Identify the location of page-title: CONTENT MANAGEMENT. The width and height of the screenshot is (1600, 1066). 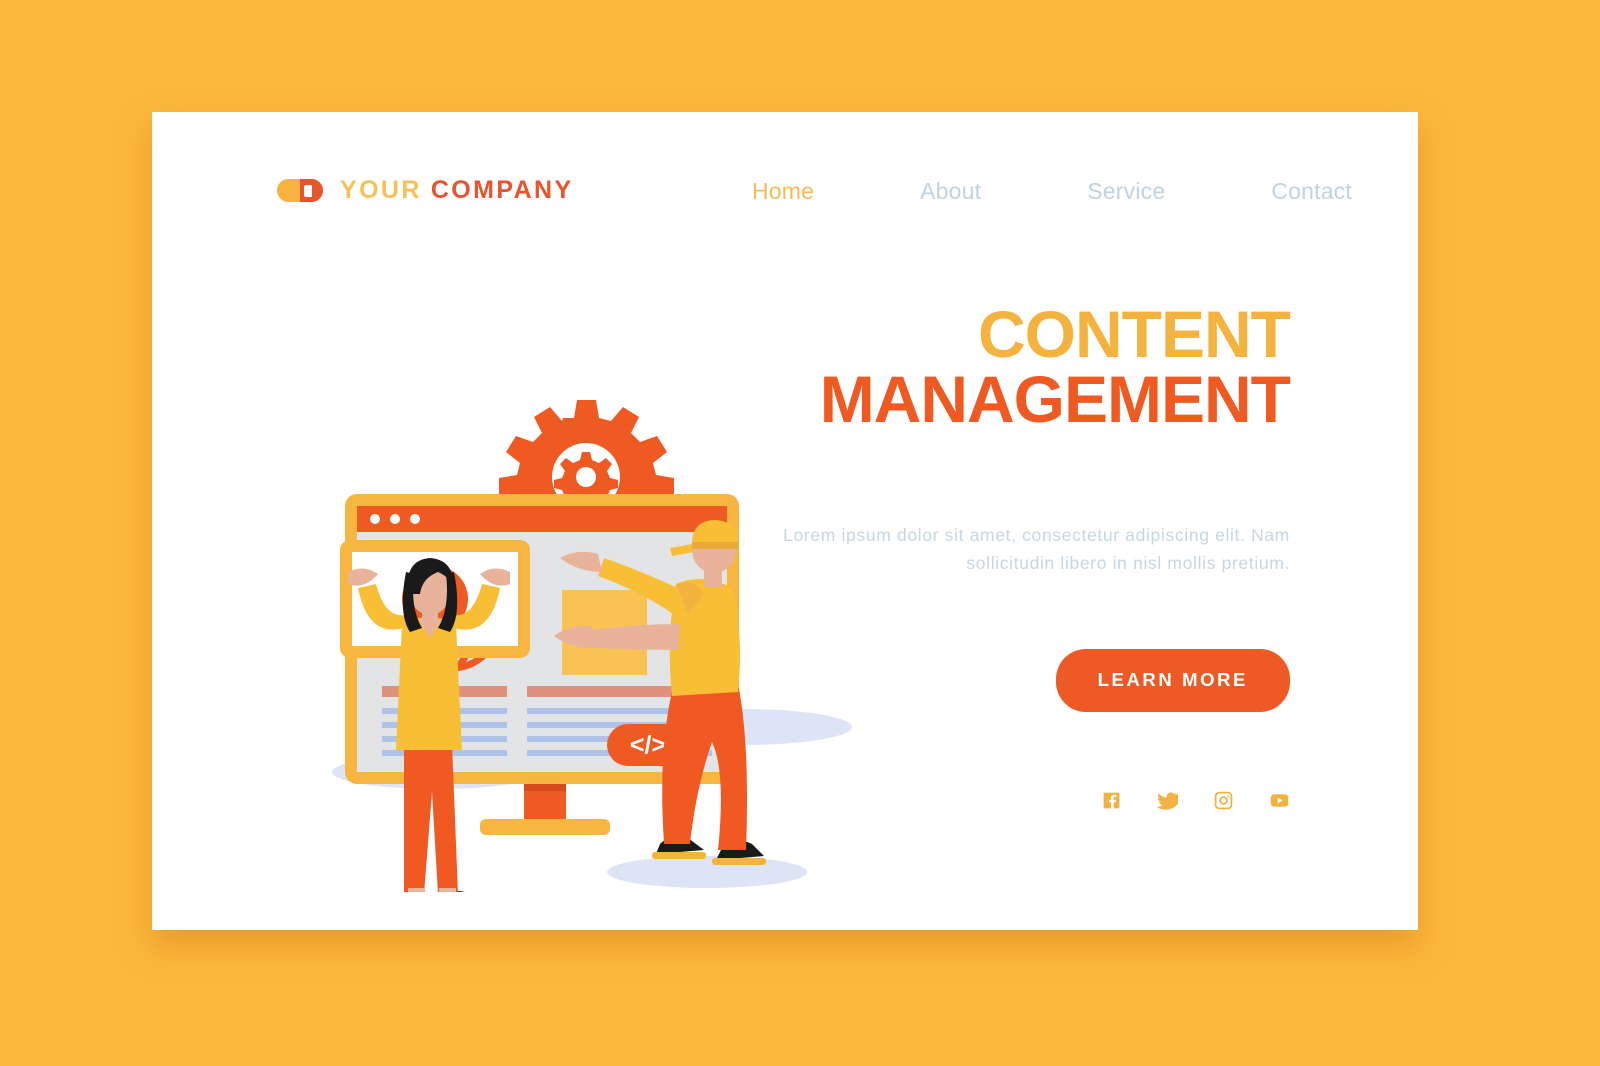
(1025, 367).